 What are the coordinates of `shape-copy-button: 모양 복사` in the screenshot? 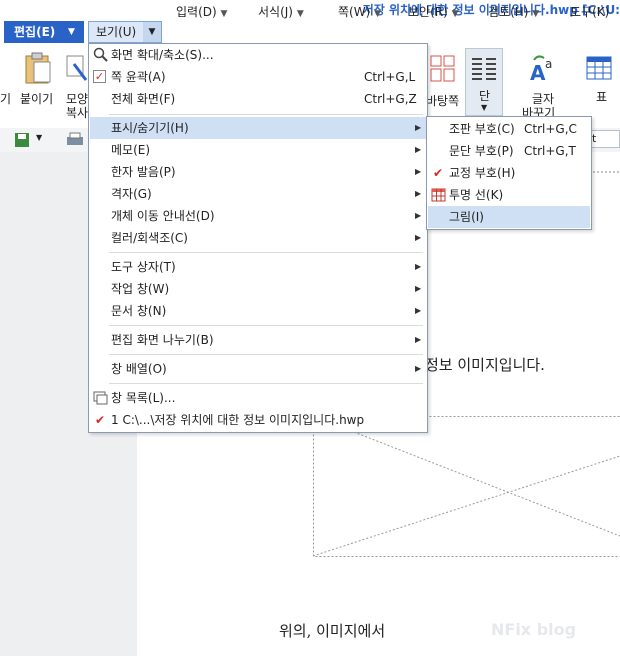 It's located at (76, 84).